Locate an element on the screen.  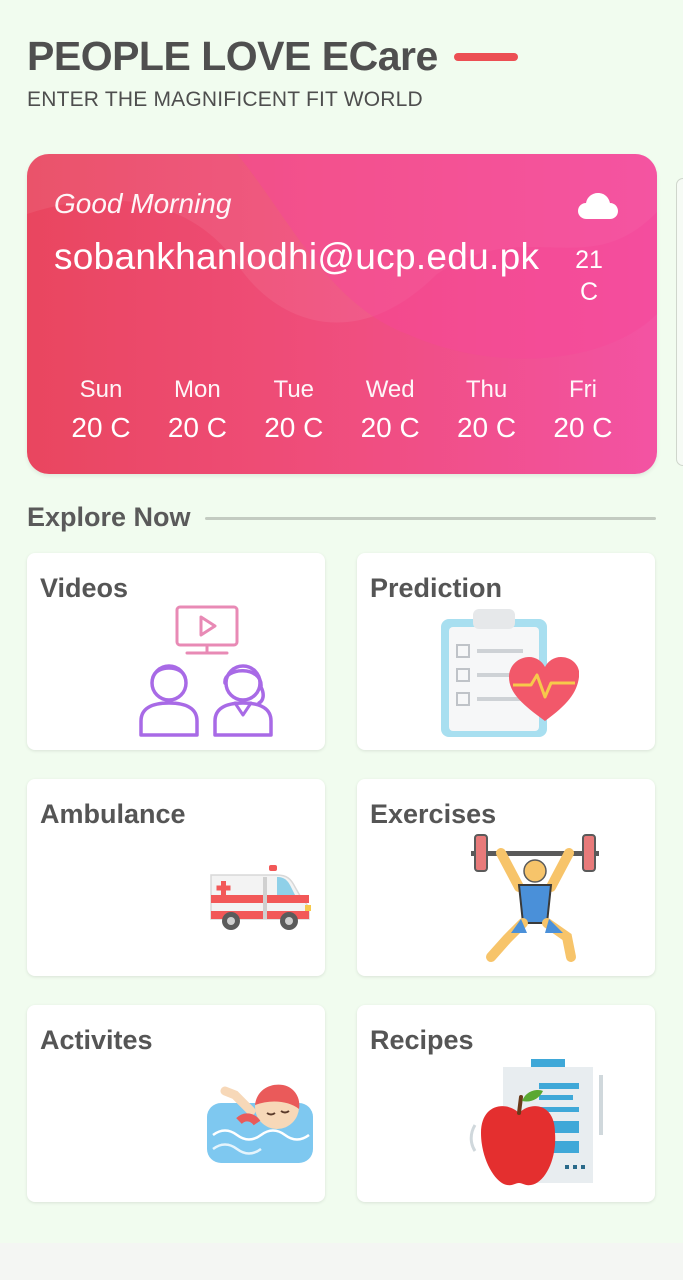
tile-videos: Videos is located at coordinates (176, 651).